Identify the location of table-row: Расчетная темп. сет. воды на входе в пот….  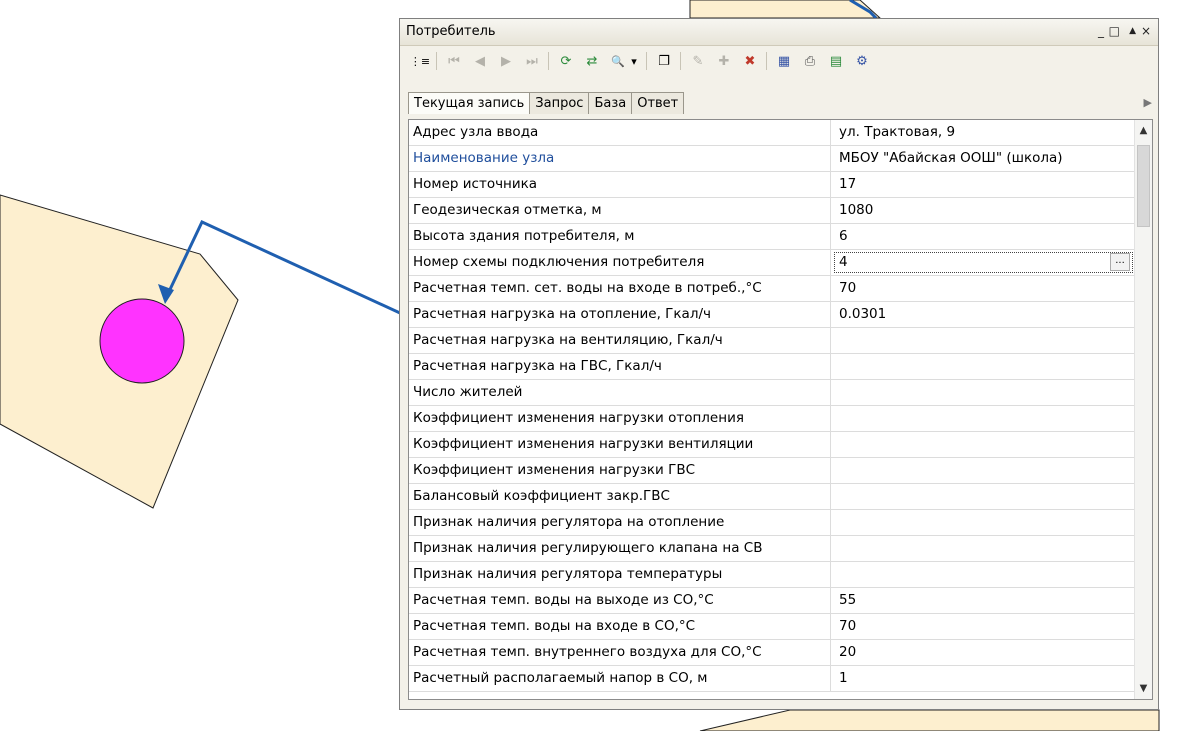
(772, 289).